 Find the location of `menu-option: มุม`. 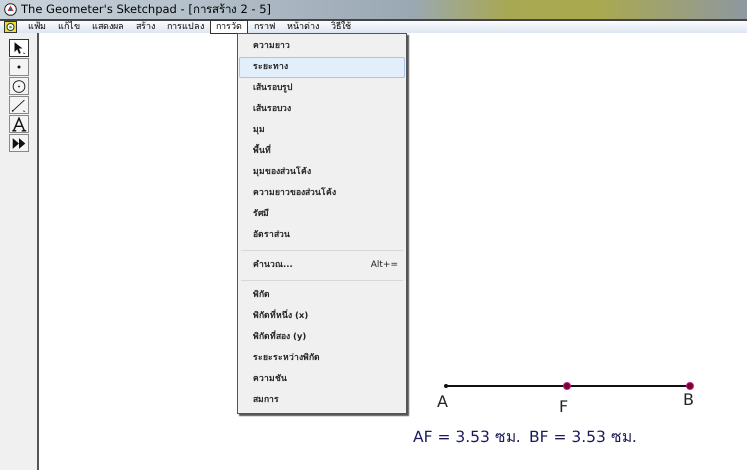

menu-option: มุม is located at coordinates (322, 130).